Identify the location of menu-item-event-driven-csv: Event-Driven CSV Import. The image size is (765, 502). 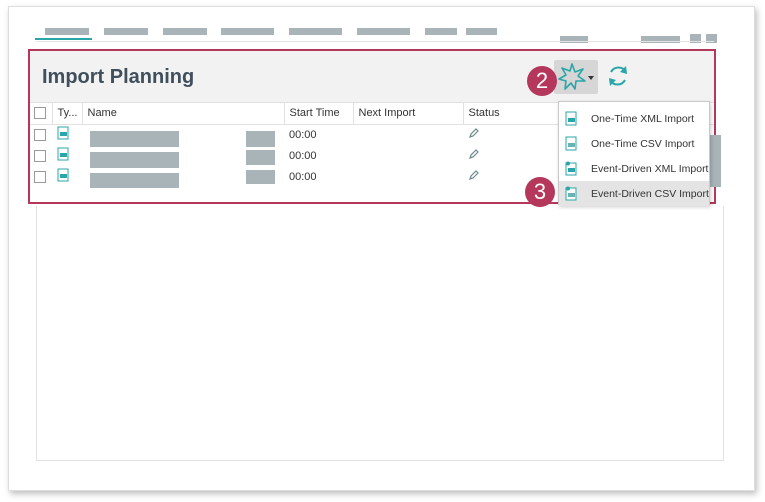
(634, 193).